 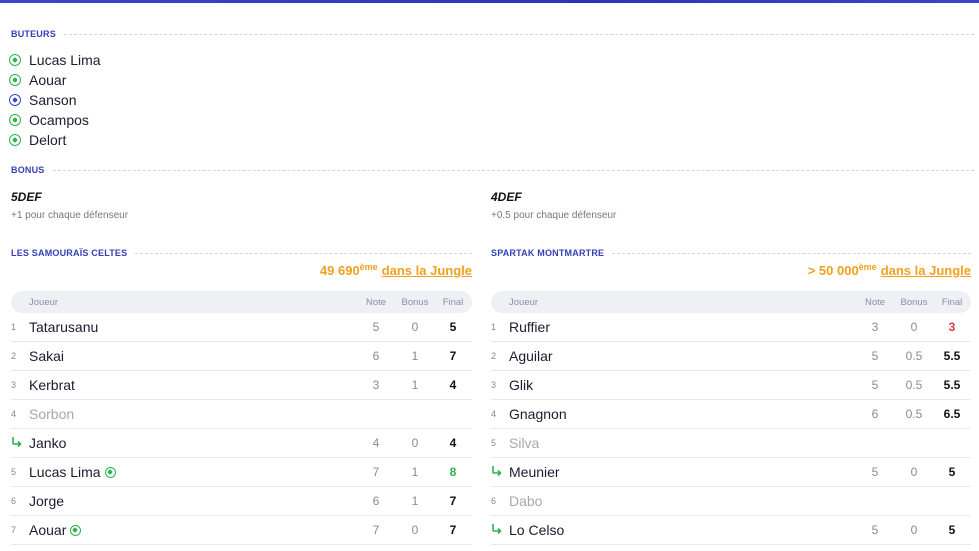 What do you see at coordinates (192, 443) in the screenshot?
I see `player-name-cell: Janko` at bounding box center [192, 443].